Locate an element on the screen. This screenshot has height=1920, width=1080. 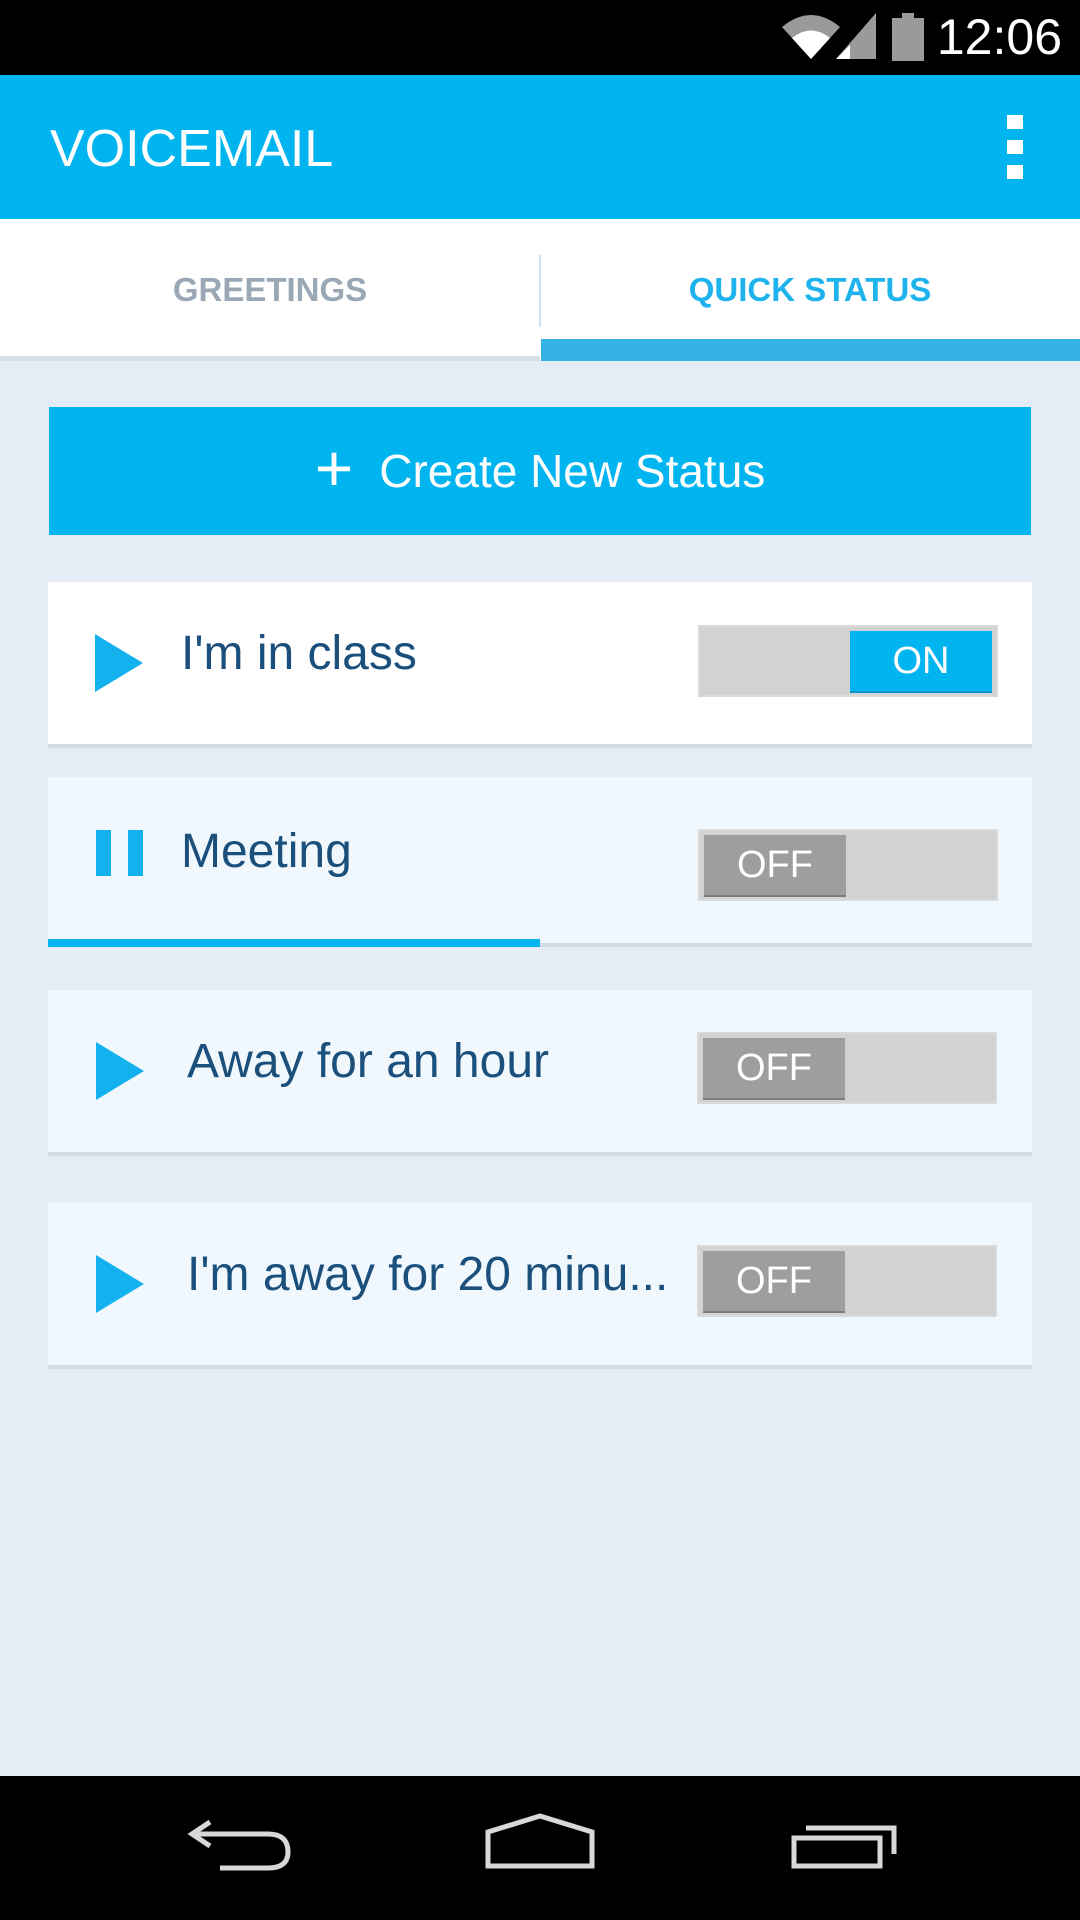
tab-greetings: GREETINGS is located at coordinates (270, 290).